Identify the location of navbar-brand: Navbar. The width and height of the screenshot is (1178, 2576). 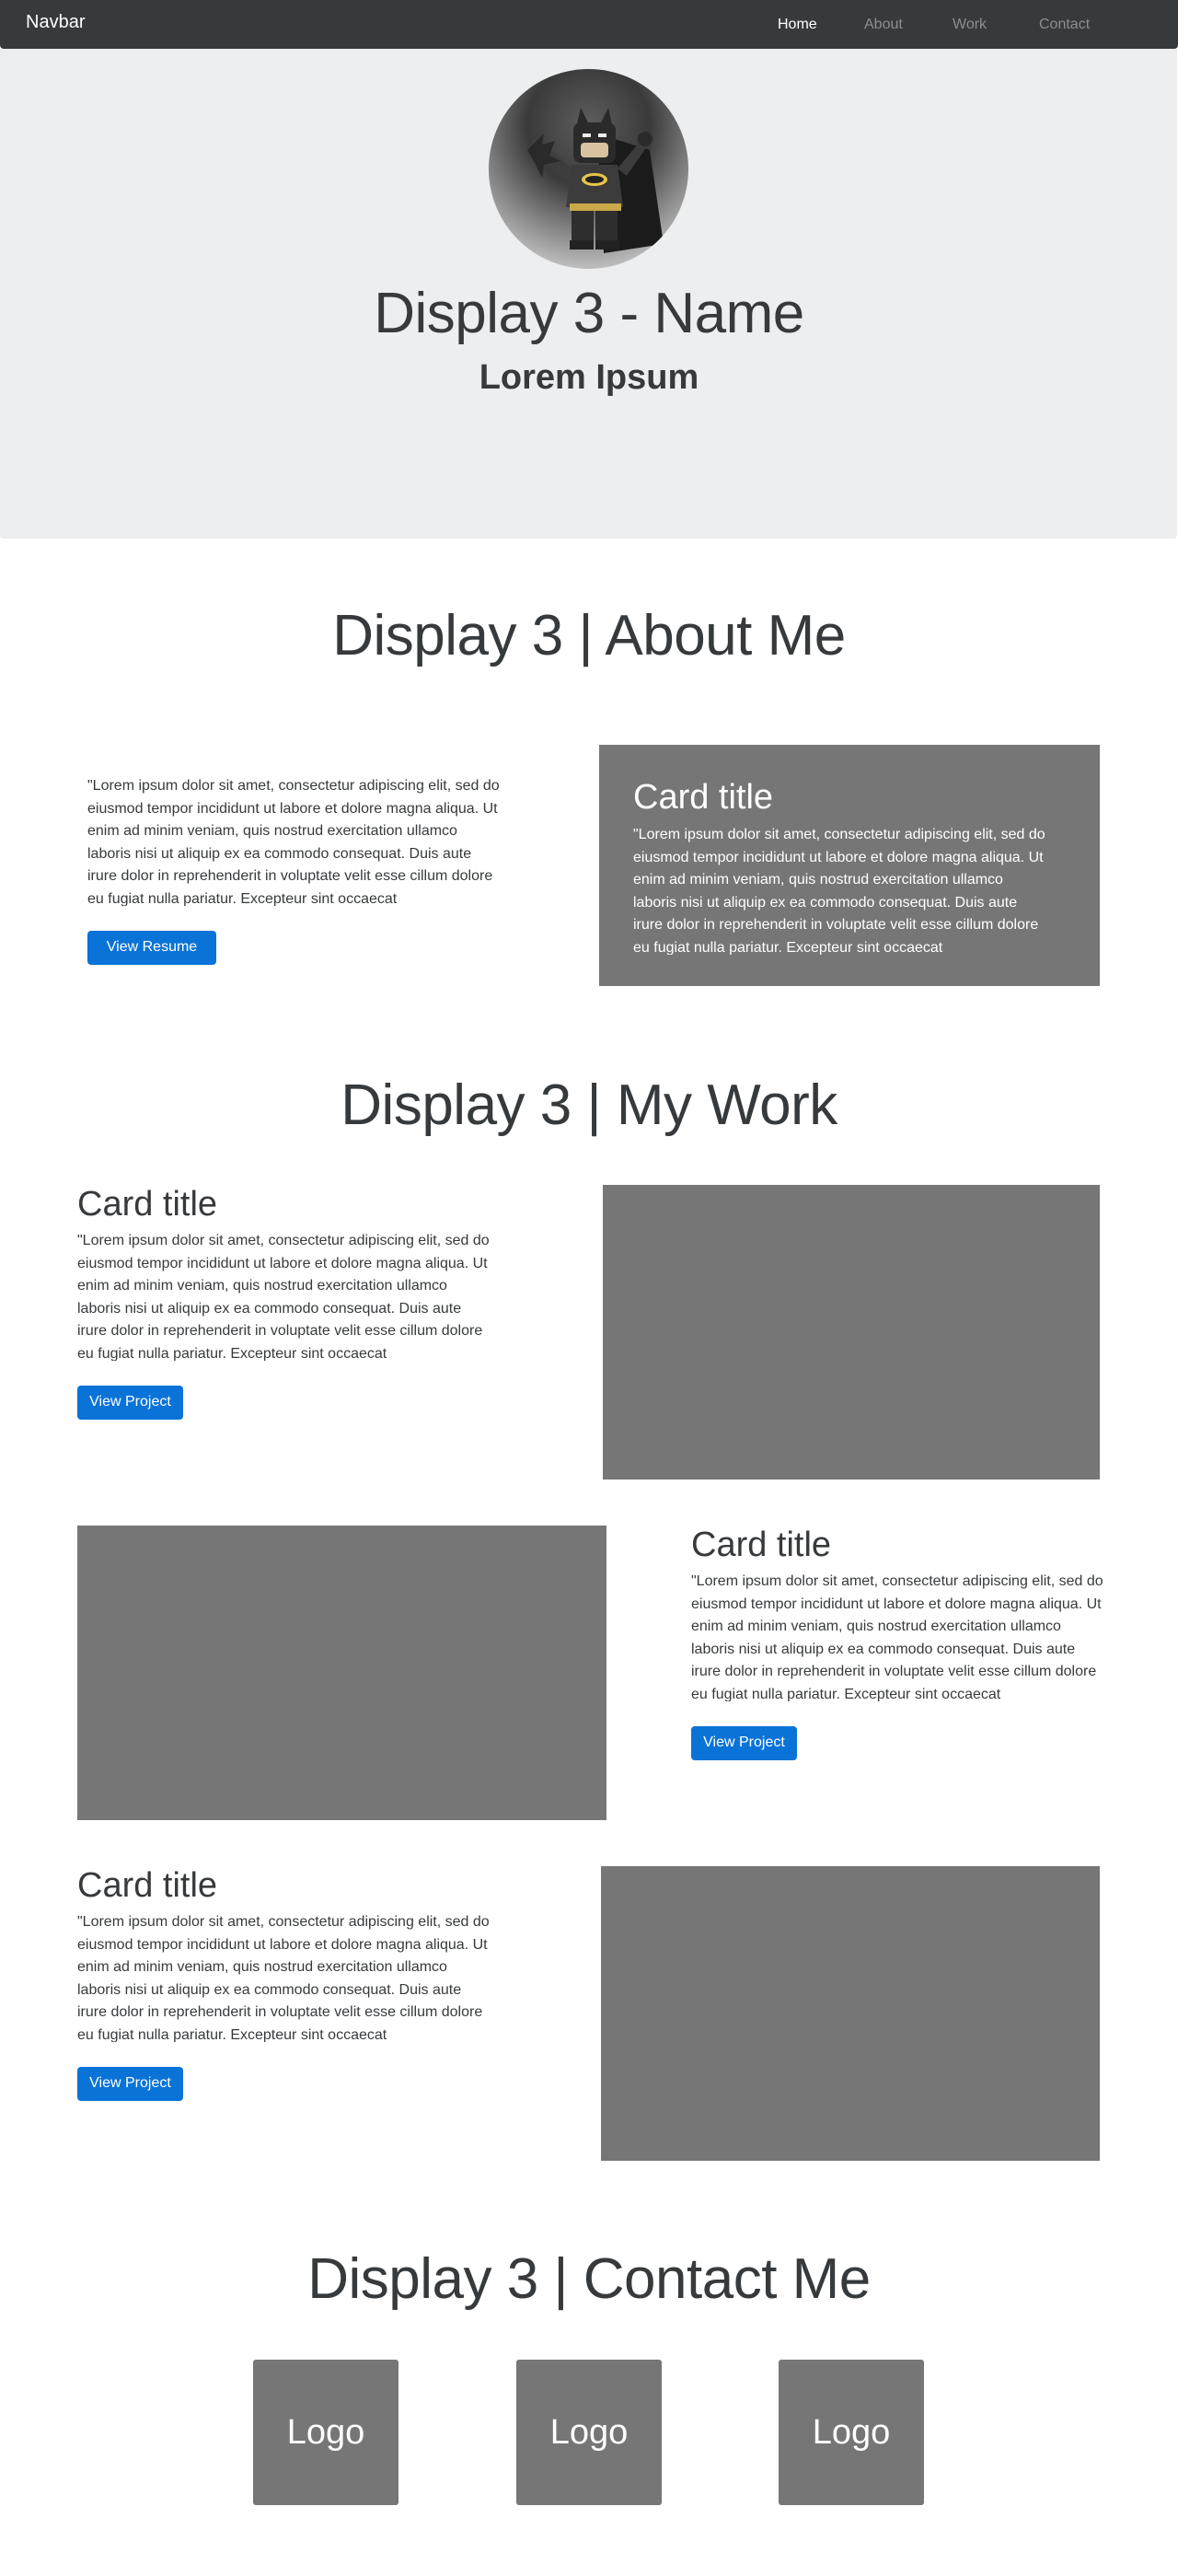
(55, 22).